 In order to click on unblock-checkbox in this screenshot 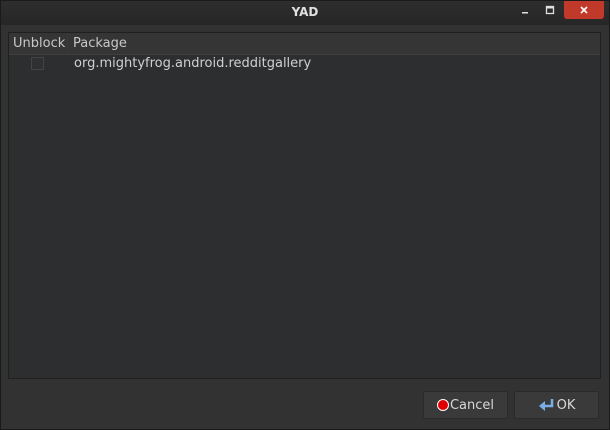, I will do `click(37, 63)`.